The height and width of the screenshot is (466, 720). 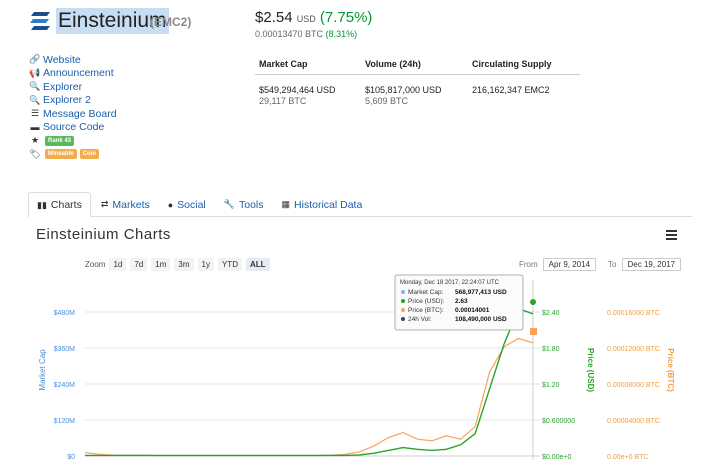 I want to click on market-cap-cell: $549,294,464 USD 29,117 BTC, so click(x=310, y=95).